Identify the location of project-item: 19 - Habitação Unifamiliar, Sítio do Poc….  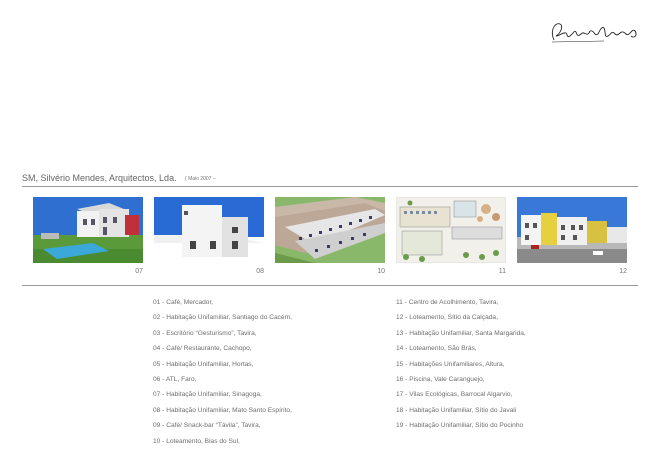
(461, 425).